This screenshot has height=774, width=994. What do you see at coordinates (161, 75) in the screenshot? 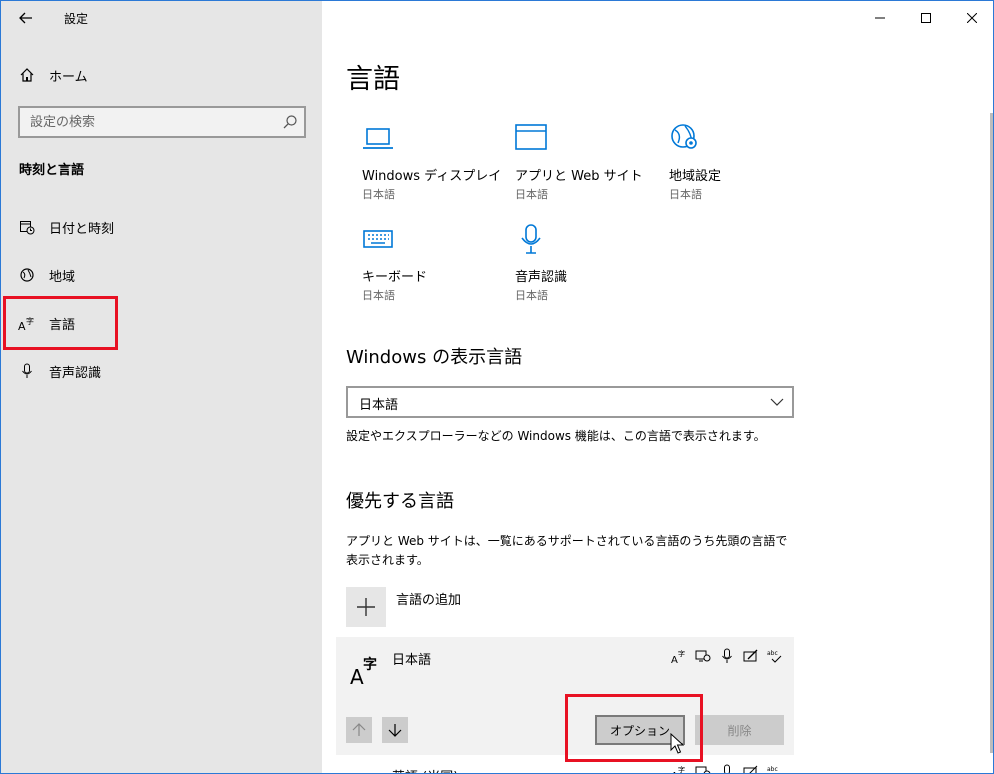
I see `sidebar-item-home: ホーム` at bounding box center [161, 75].